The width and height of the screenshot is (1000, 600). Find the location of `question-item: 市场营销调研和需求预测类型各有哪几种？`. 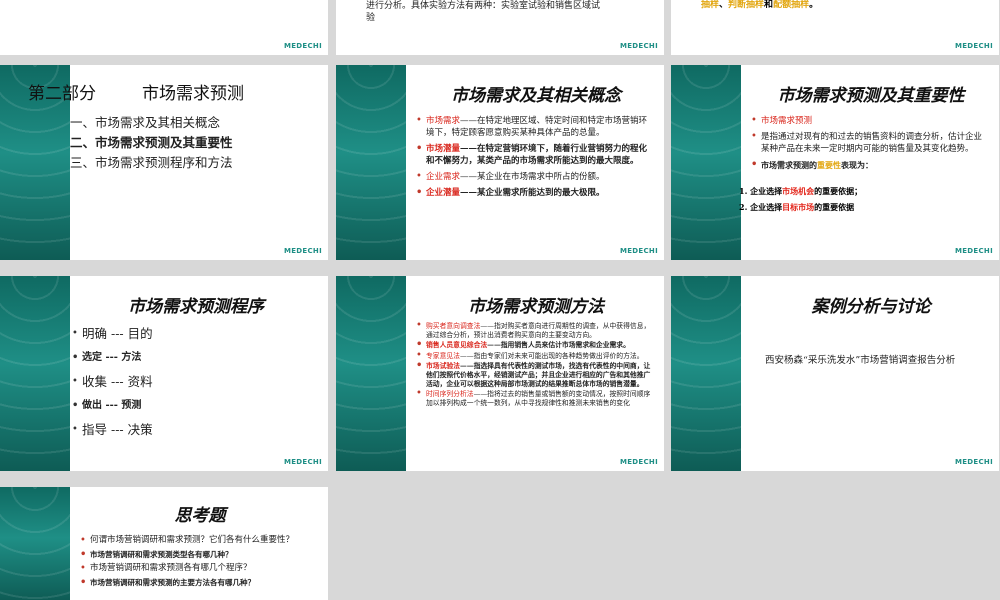

question-item: 市场营销调研和需求预测类型各有哪几种？ is located at coordinates (199, 554).